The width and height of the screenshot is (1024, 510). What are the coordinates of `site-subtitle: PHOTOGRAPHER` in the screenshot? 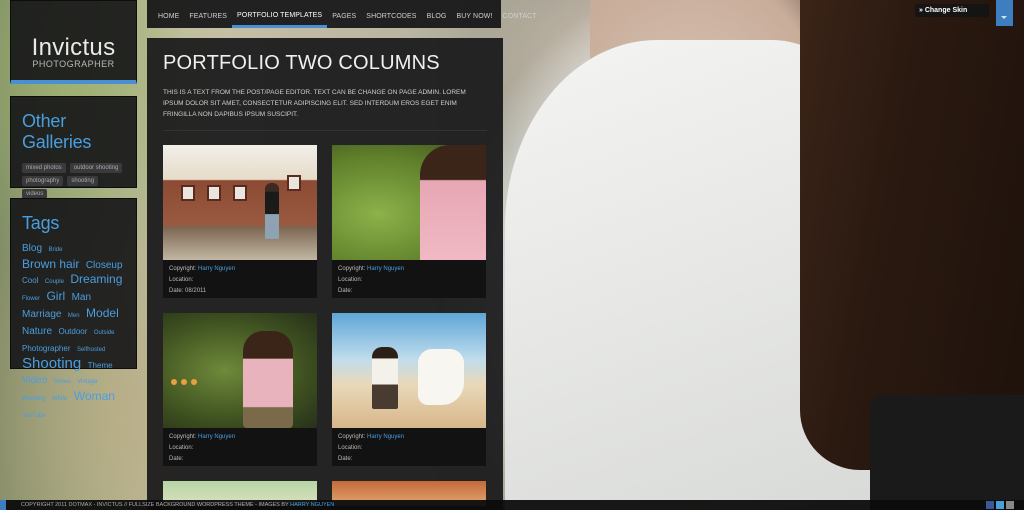 It's located at (73, 64).